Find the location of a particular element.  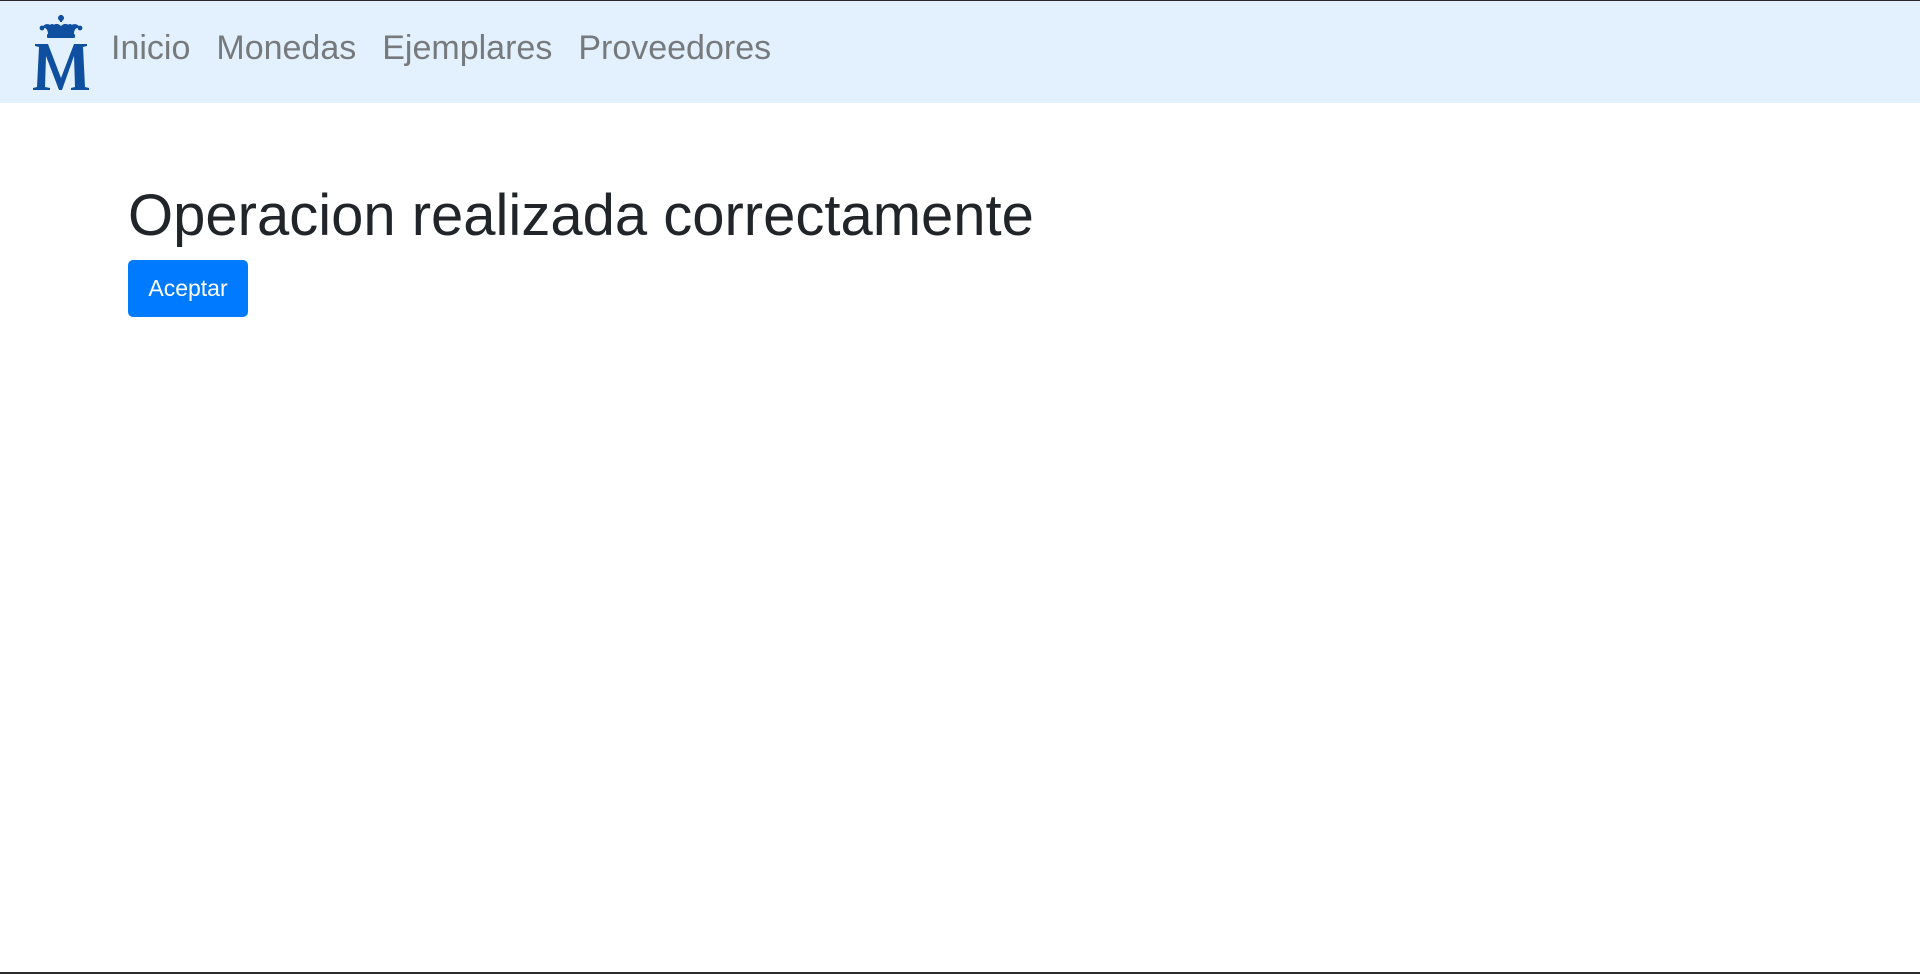

nav-link-inicio: Inicio is located at coordinates (150, 48).